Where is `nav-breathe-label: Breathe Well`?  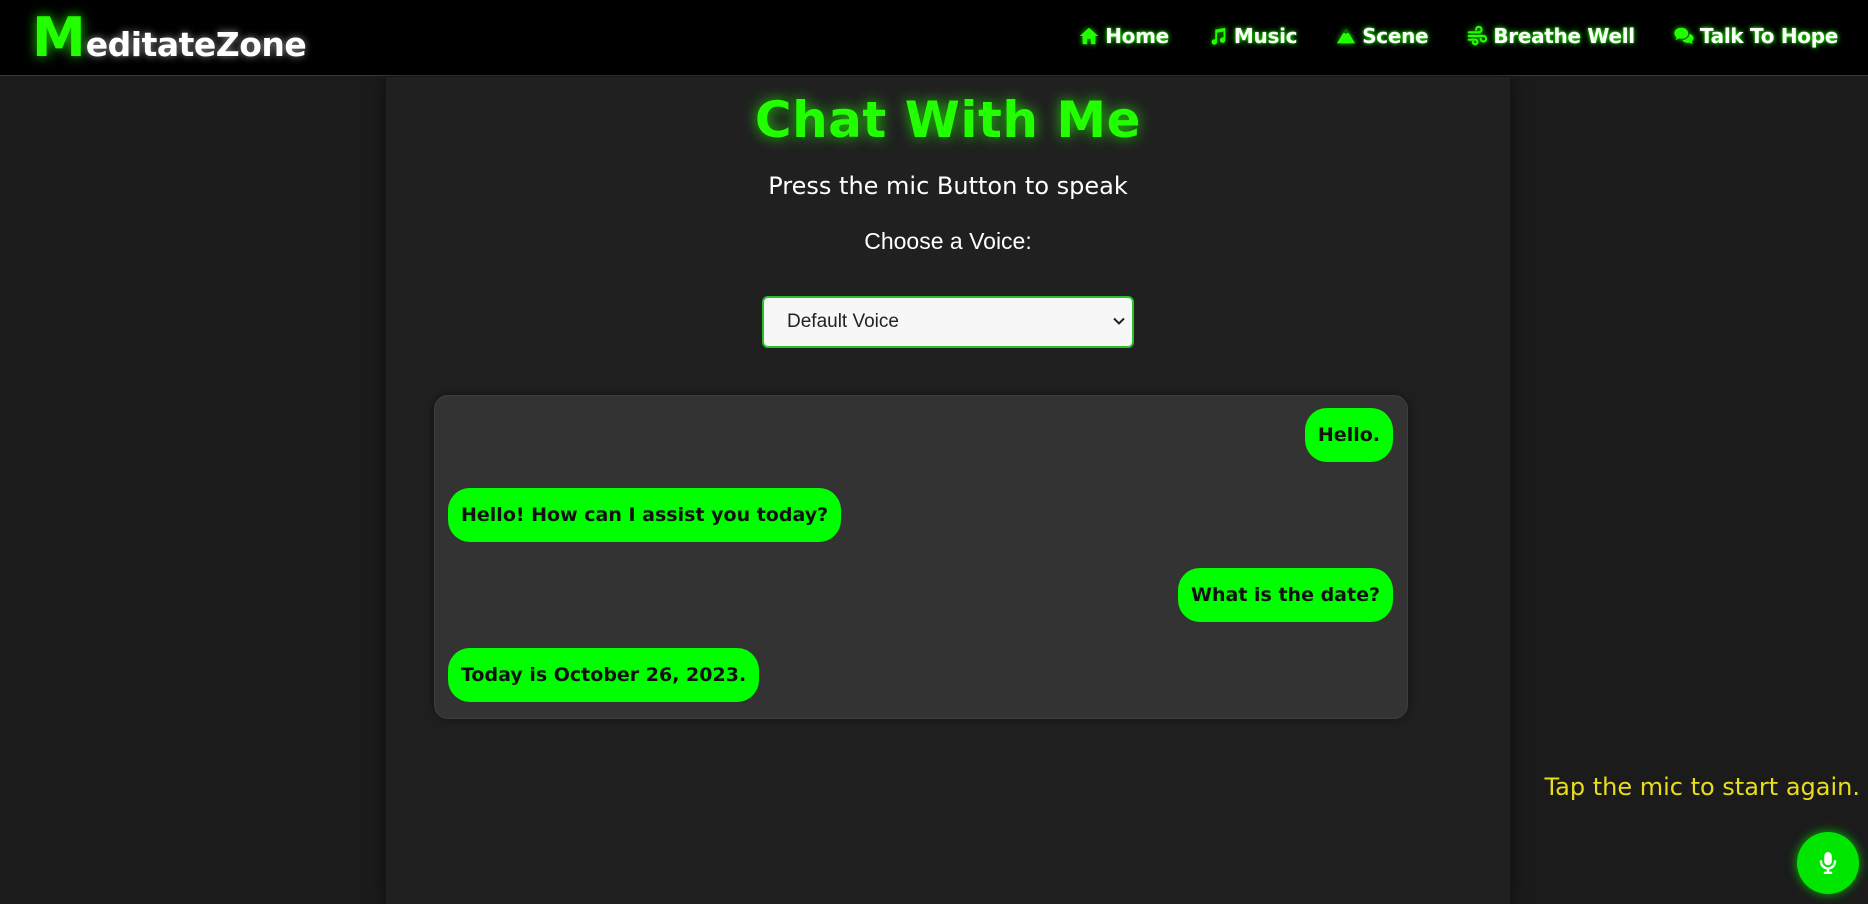 nav-breathe-label: Breathe Well is located at coordinates (1564, 36).